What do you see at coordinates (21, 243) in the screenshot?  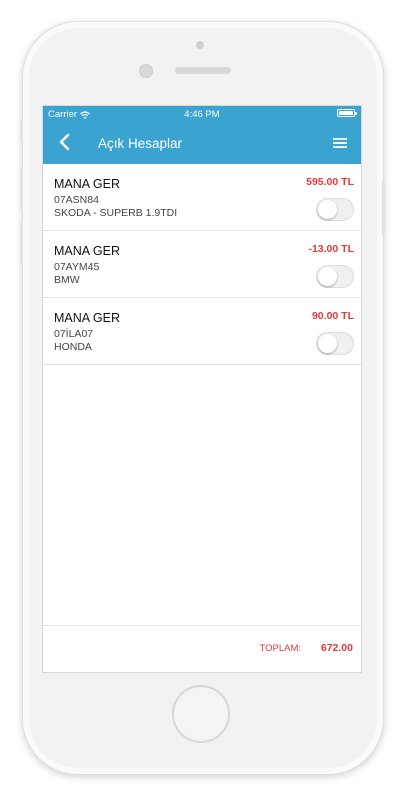 I see `volume-down-button` at bounding box center [21, 243].